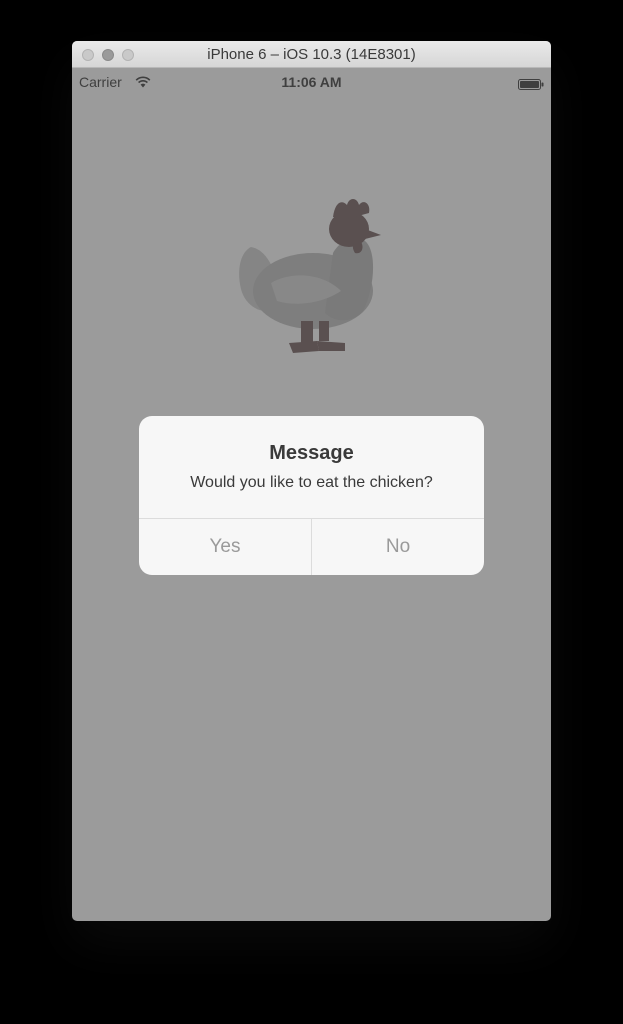 The height and width of the screenshot is (1024, 623). I want to click on window-titlebar: iPhone 6 – iOS 10.3 (14E8301), so click(311, 54).